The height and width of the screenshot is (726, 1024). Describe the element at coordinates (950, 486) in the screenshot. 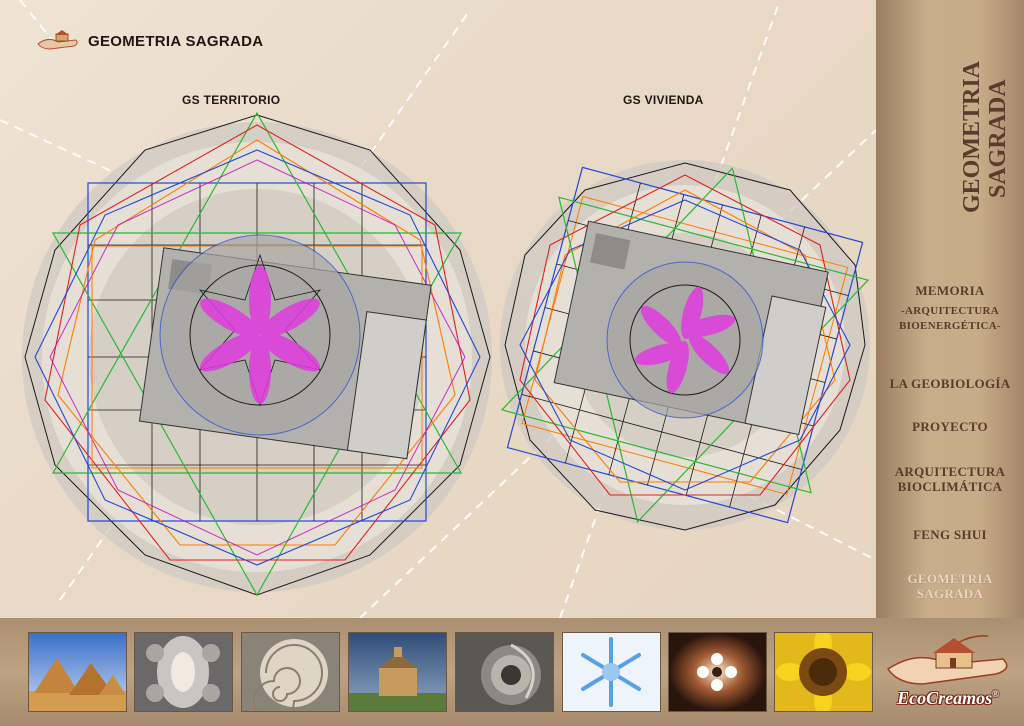

I see `nav-bioclimatica-line2: BIOCLIMÁTICA` at that location.